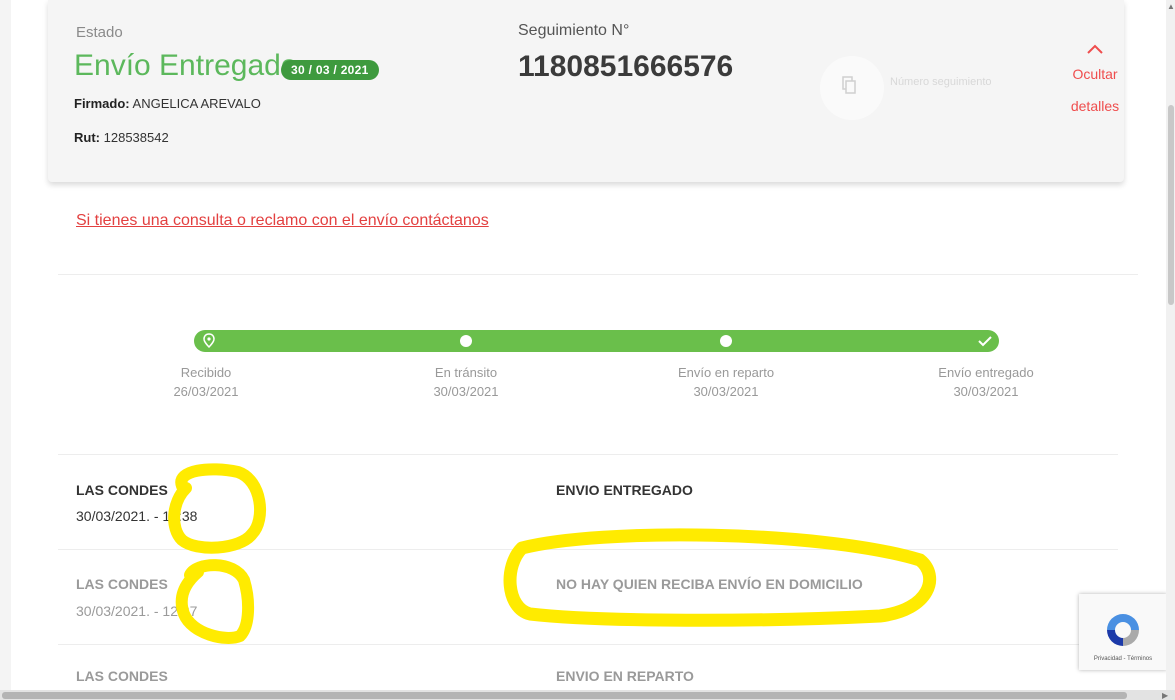 This screenshot has height=700, width=1175. I want to click on step-received: Recibido 26/03/2021, so click(206, 382).